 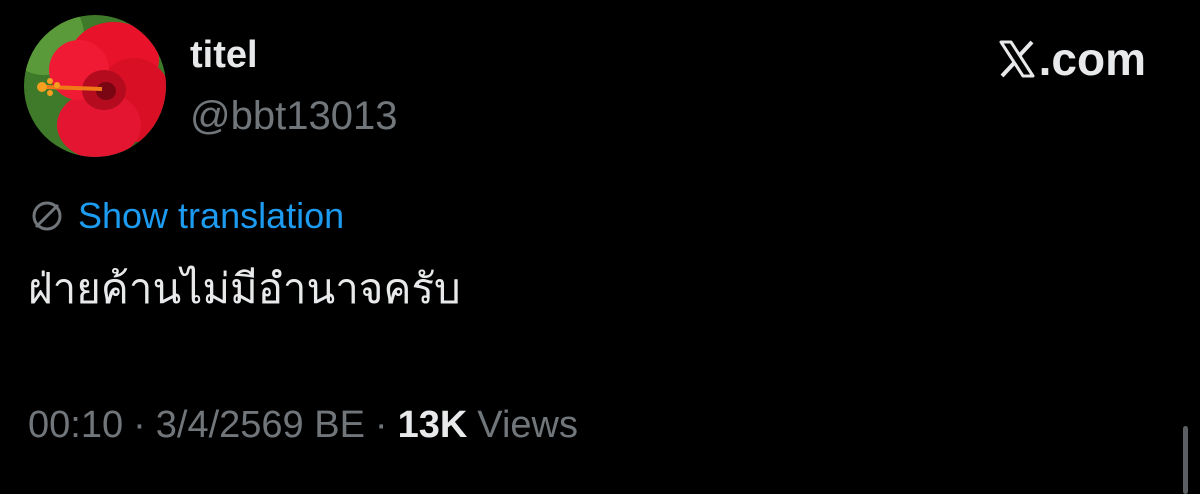 I want to click on tweet-date: 3/4/2569 BE, so click(x=260, y=425).